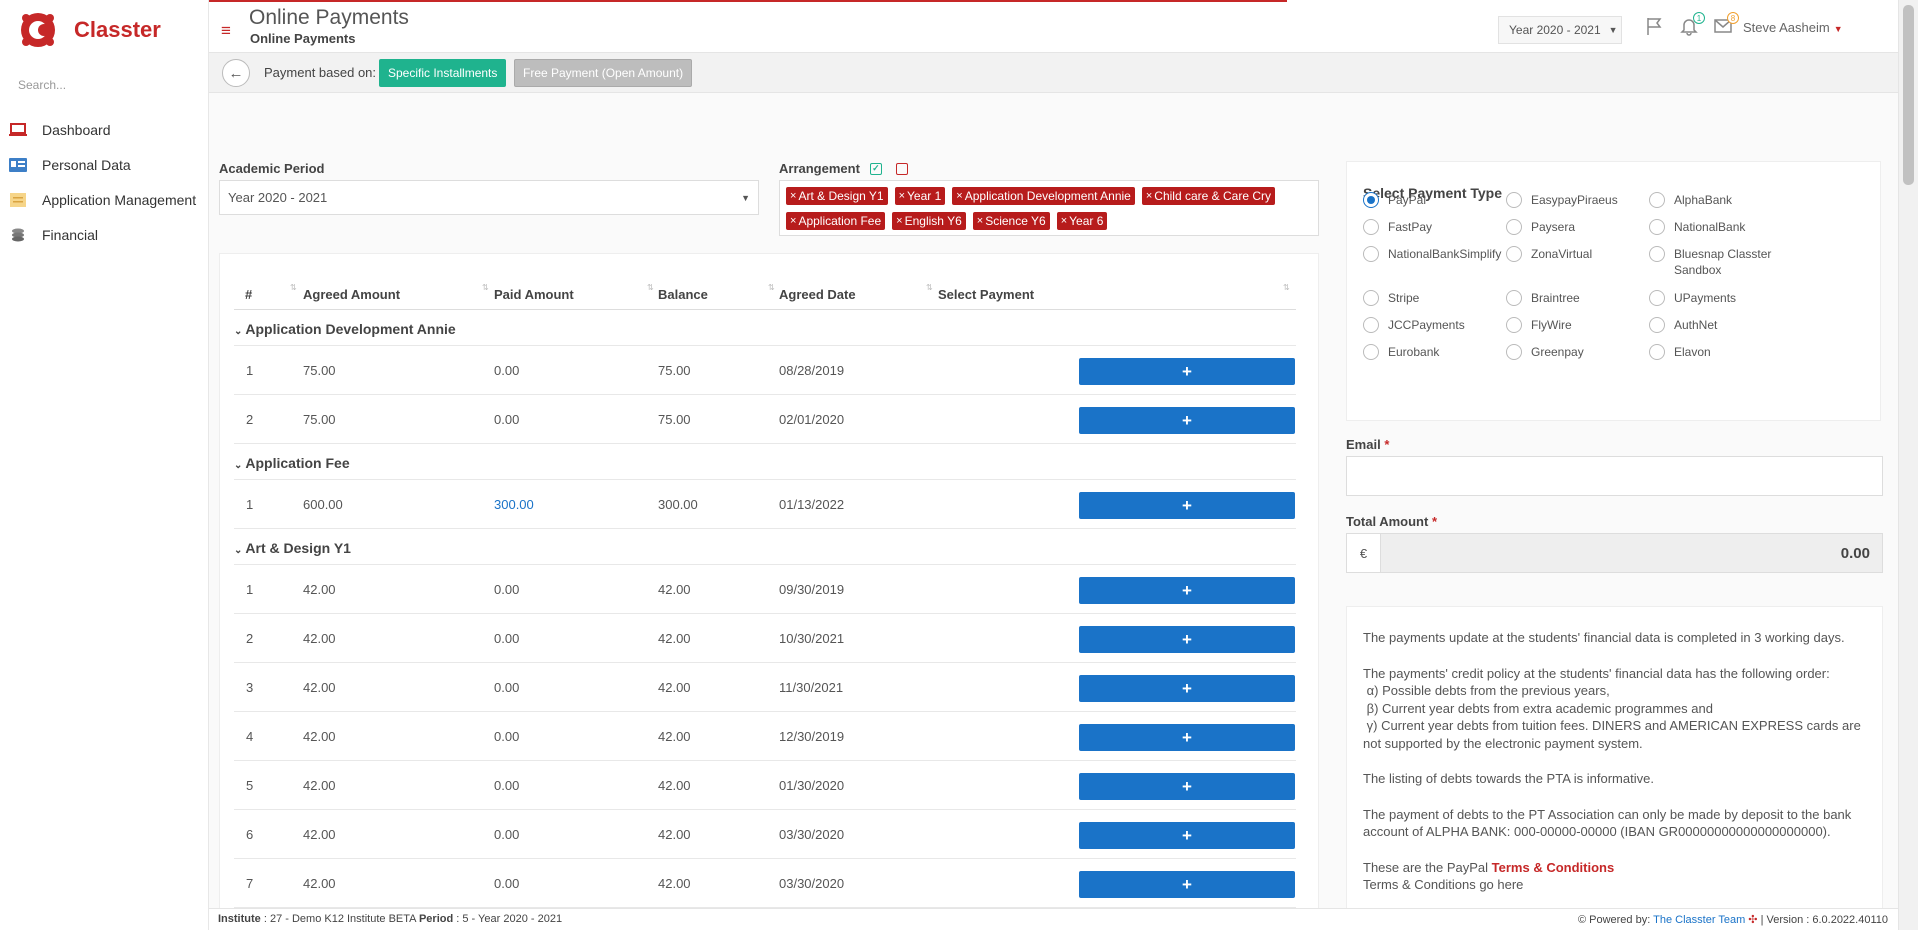  What do you see at coordinates (104, 199) in the screenshot?
I see `sidebar-item-application-management: Application Management` at bounding box center [104, 199].